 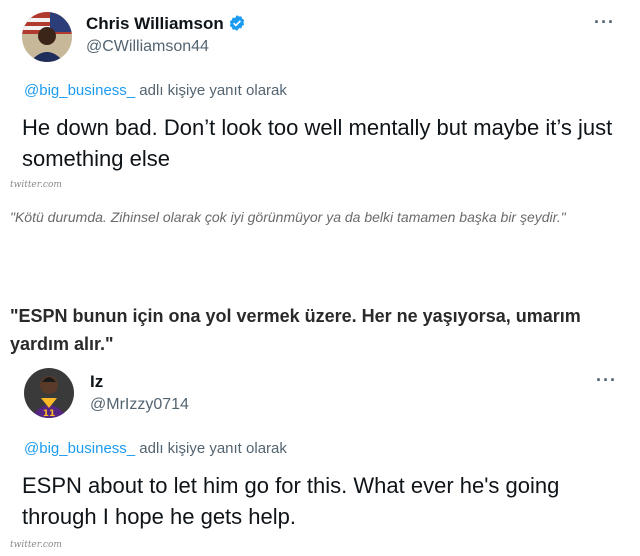 I want to click on reply-context: @big_business_ adlı kişiye yanıt olarak, so click(x=155, y=90).